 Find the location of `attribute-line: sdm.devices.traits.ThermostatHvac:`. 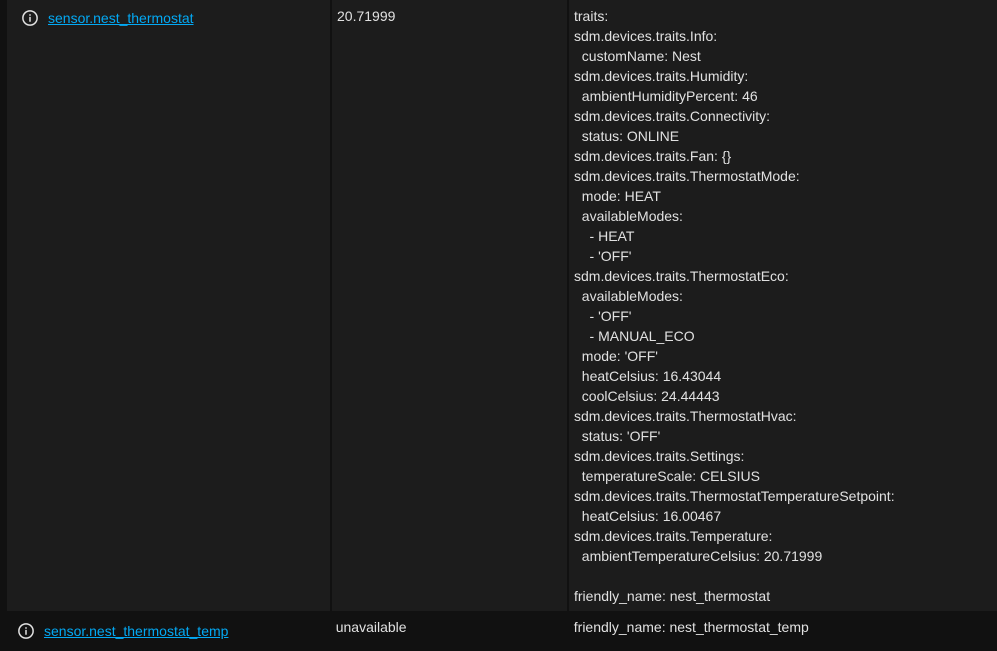

attribute-line: sdm.devices.traits.ThermostatHvac: is located at coordinates (685, 416).